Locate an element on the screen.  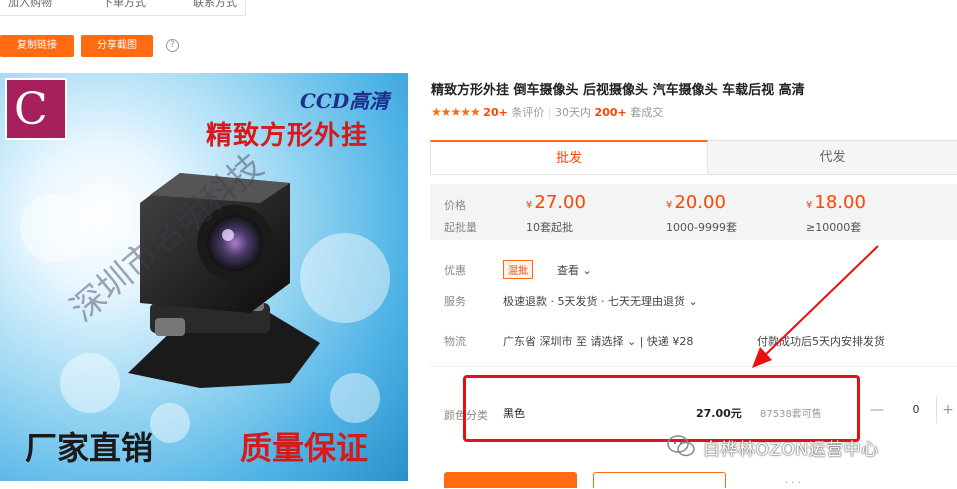
highlight-box is located at coordinates (661, 408).